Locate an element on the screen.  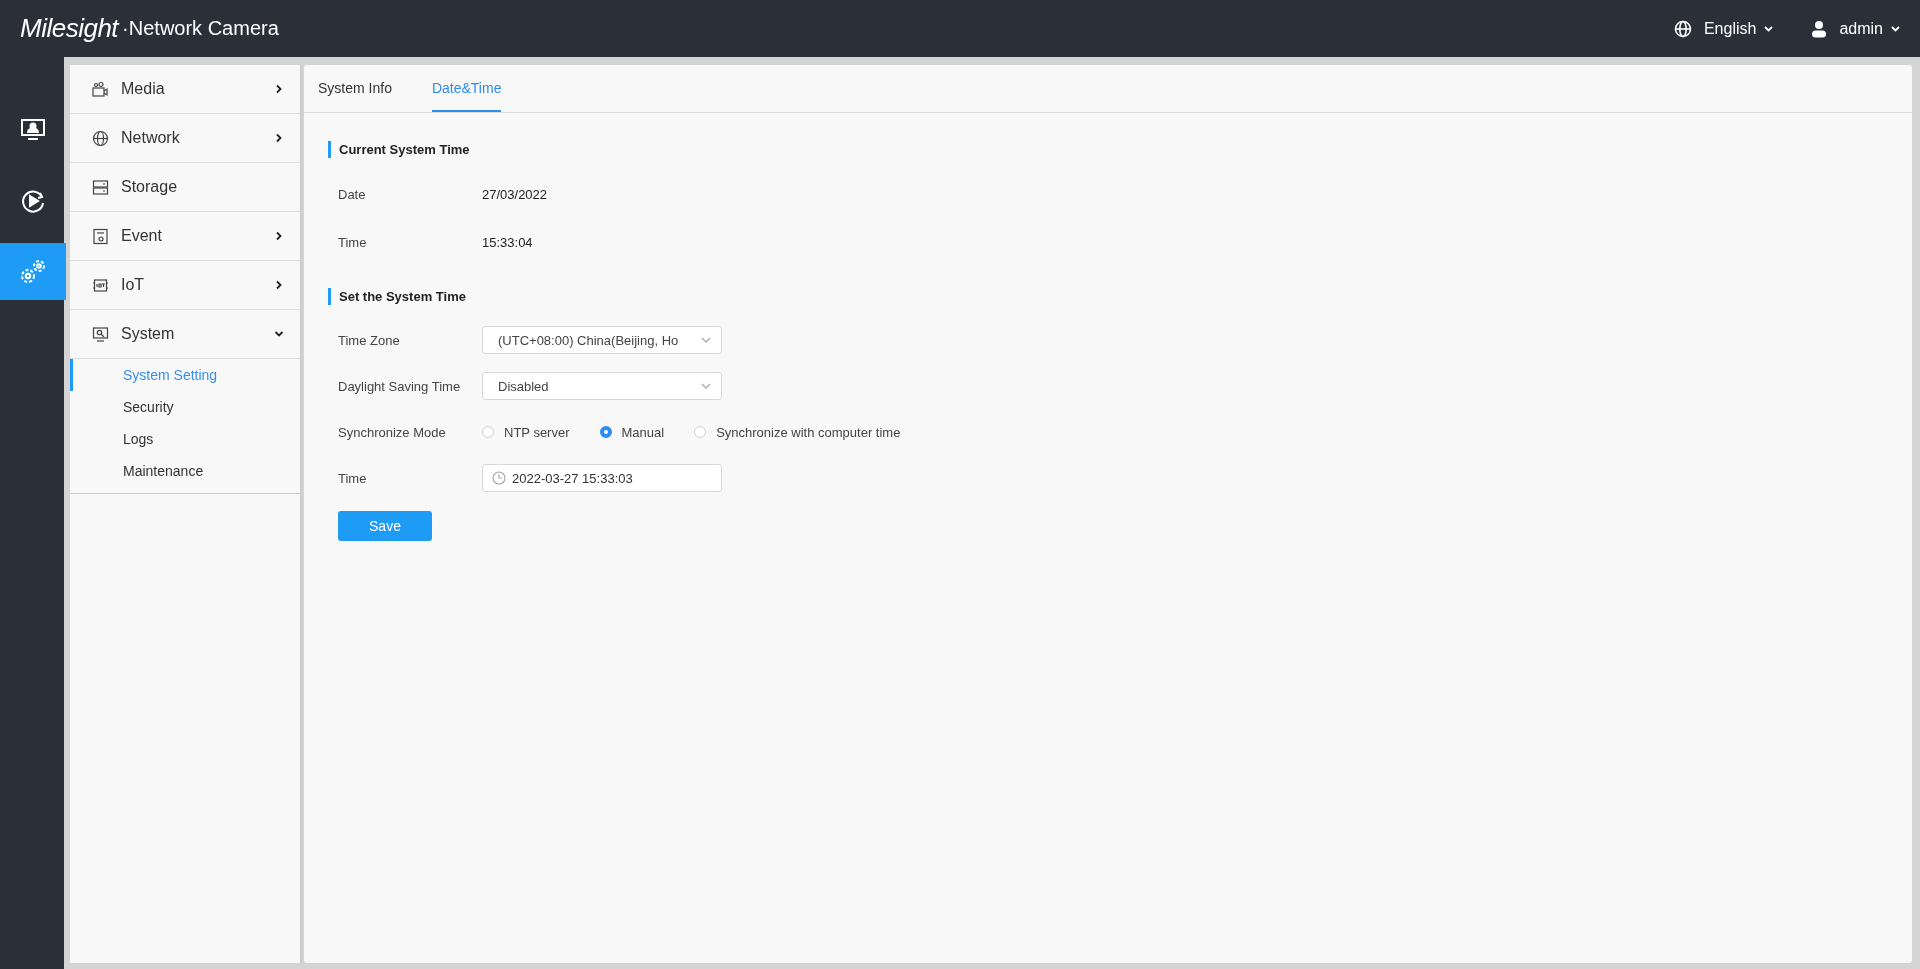
section-heading: Set the System Time is located at coordinates (1108, 296).